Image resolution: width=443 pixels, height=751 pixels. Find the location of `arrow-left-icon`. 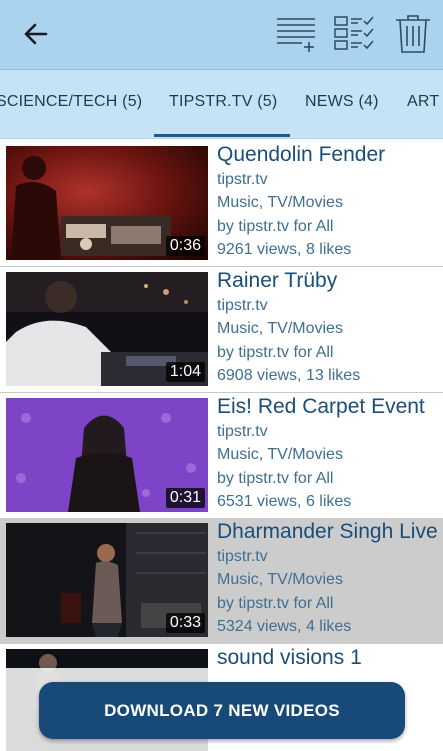

arrow-left-icon is located at coordinates (36, 34).